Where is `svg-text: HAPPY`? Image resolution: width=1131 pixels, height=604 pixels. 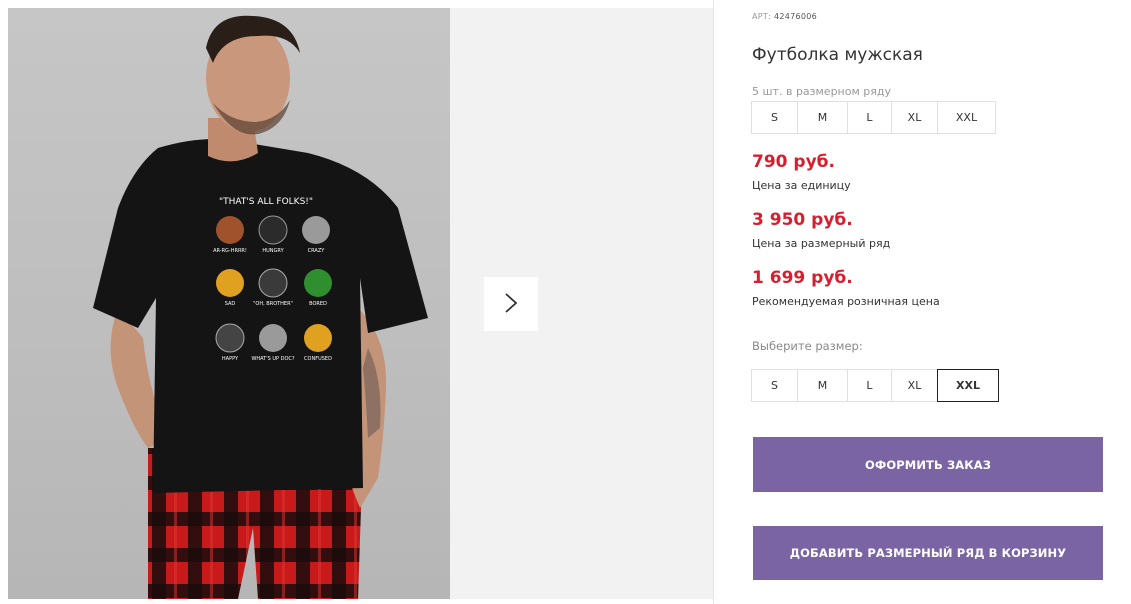 svg-text: HAPPY is located at coordinates (230, 359).